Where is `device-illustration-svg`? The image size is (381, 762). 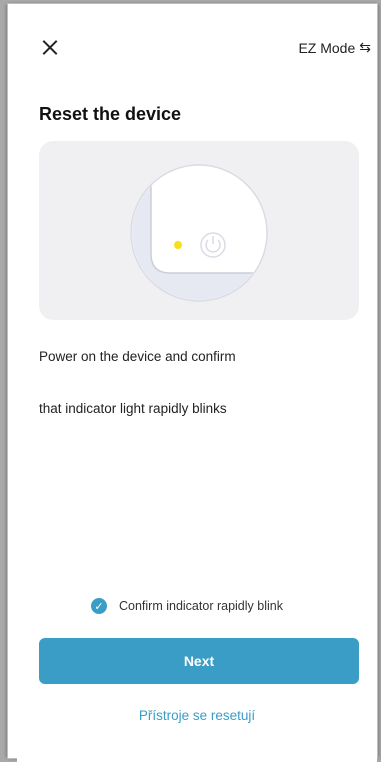 device-illustration-svg is located at coordinates (199, 233).